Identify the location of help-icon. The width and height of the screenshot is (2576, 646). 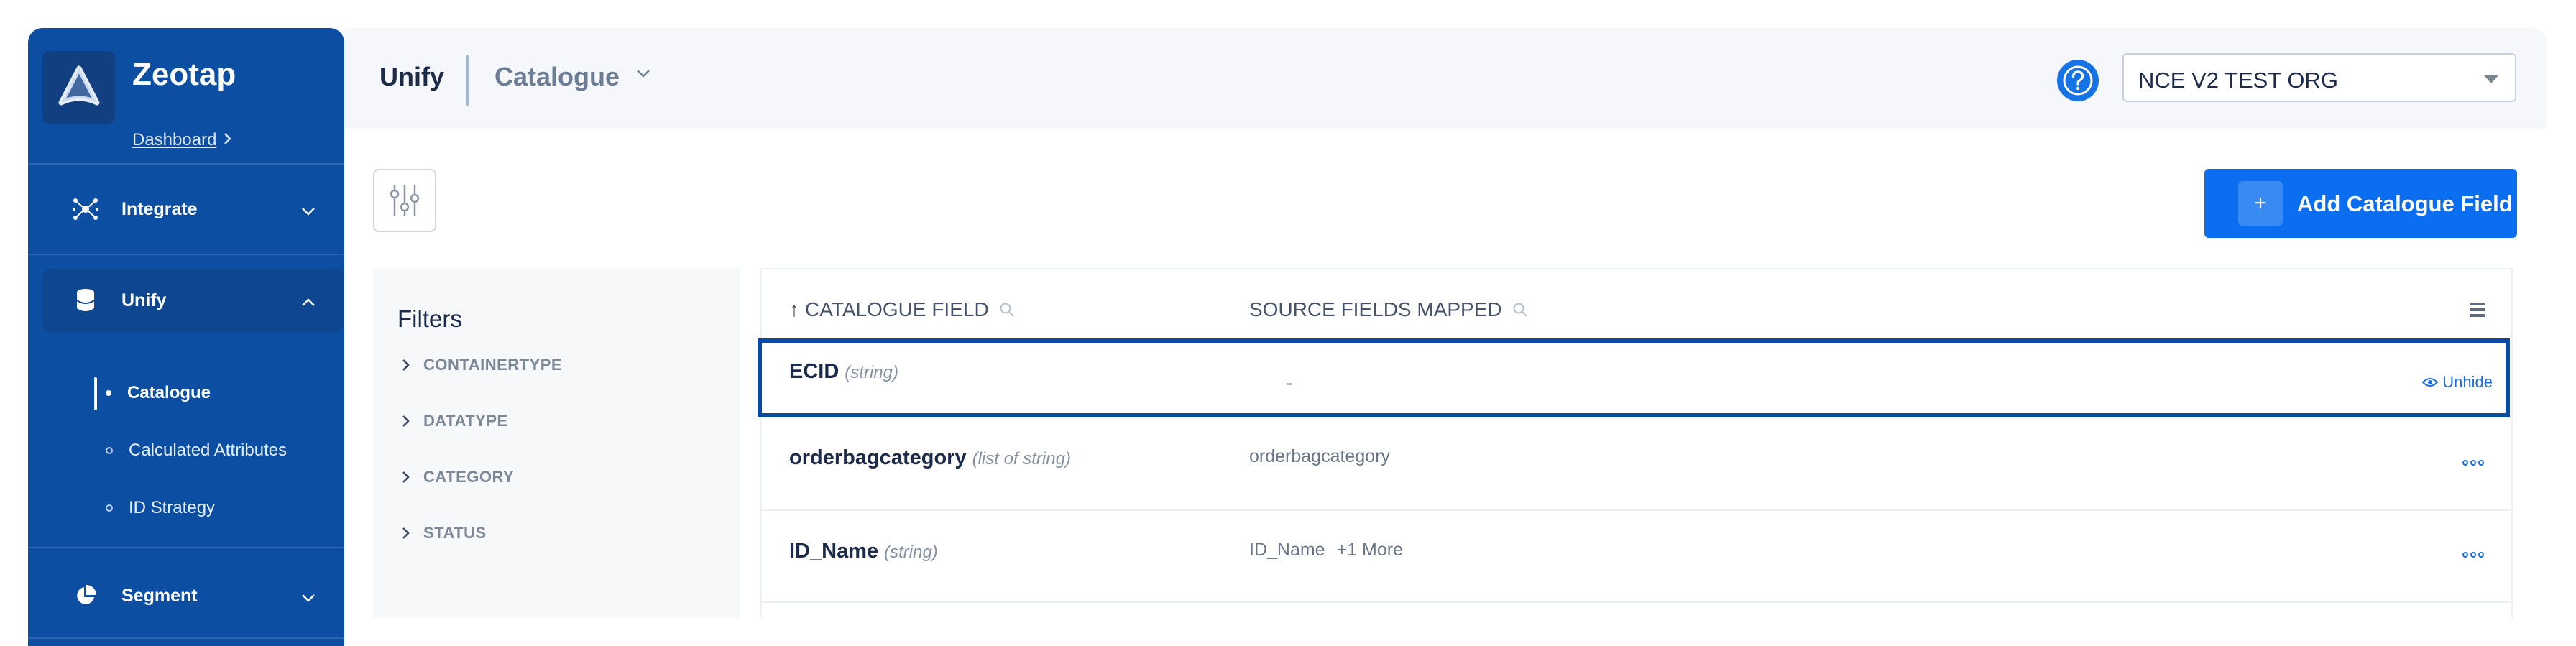
(2078, 80).